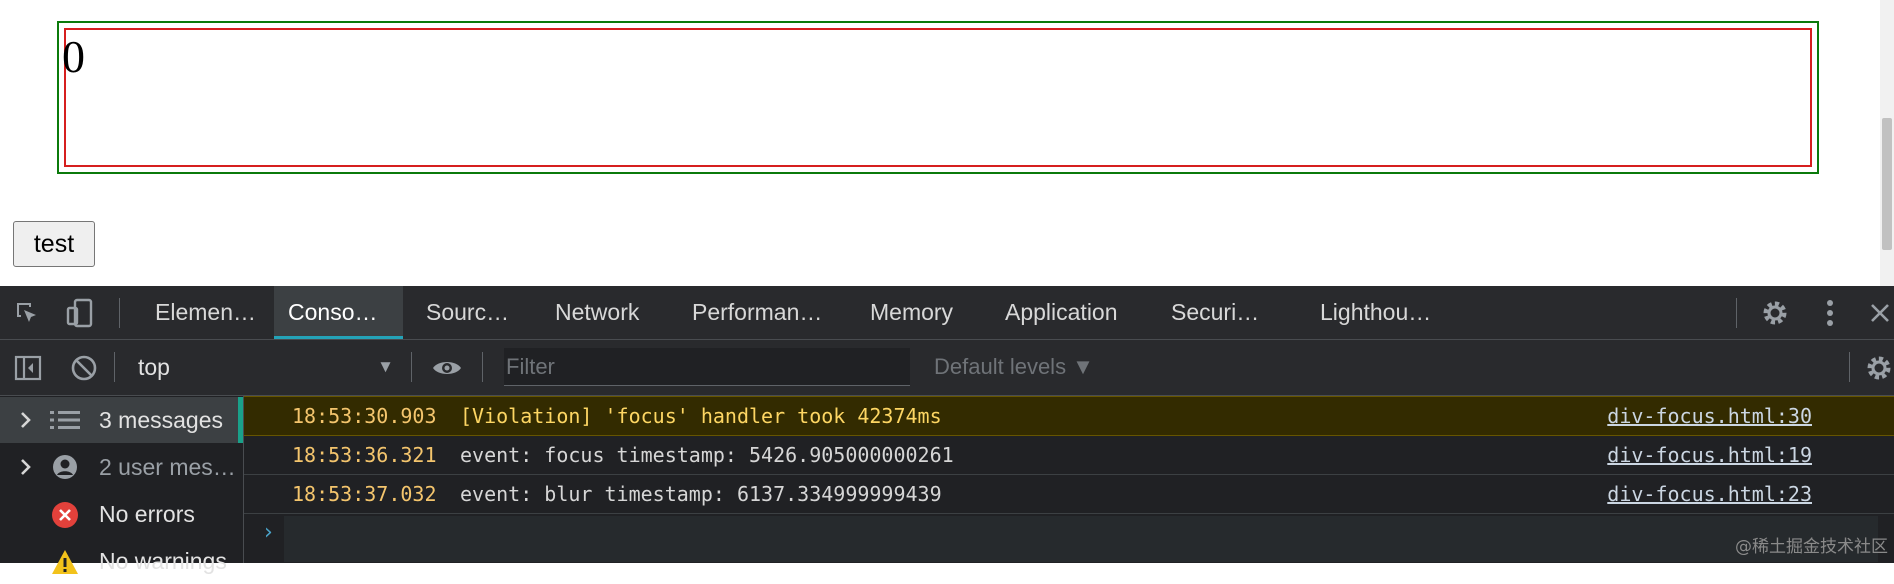 The height and width of the screenshot is (584, 1894). What do you see at coordinates (1887, 184) in the screenshot?
I see `page-scrollbar-thumb` at bounding box center [1887, 184].